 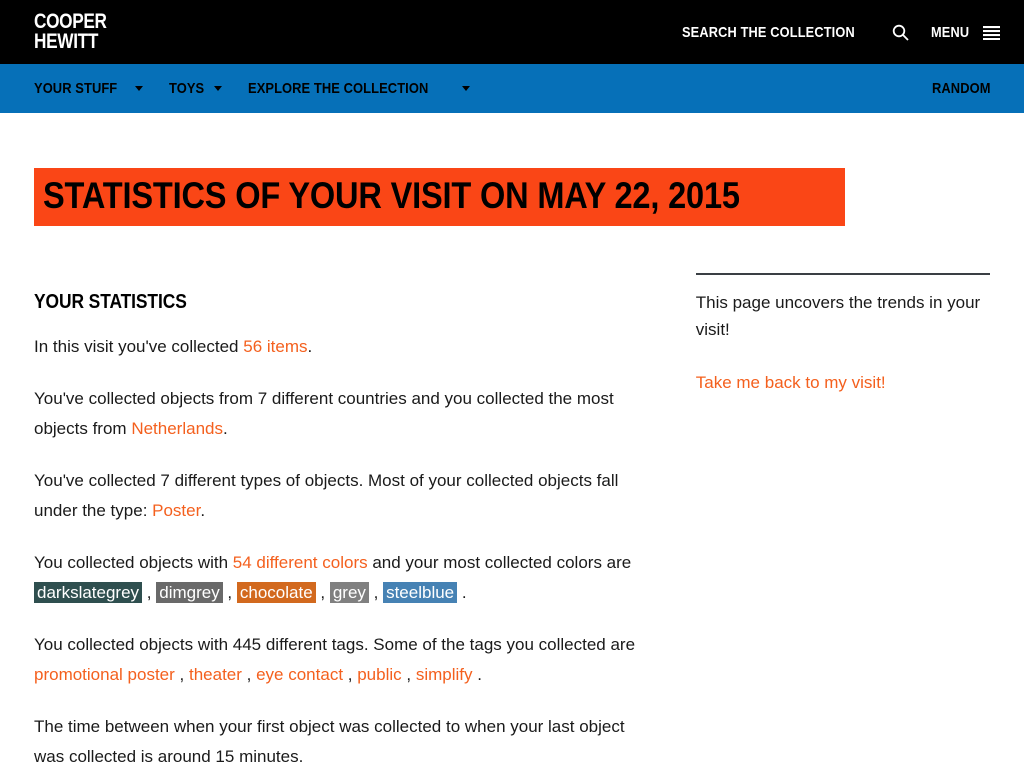 I want to click on items-count-link: 56 items, so click(x=275, y=346).